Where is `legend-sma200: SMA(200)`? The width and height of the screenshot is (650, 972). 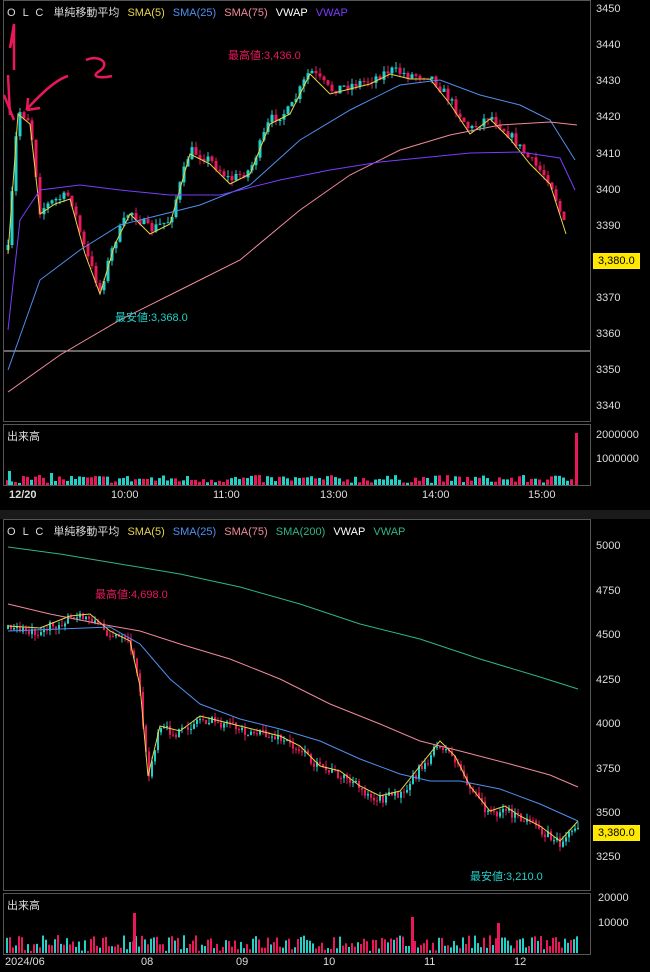
legend-sma200: SMA(200) is located at coordinates (301, 532).